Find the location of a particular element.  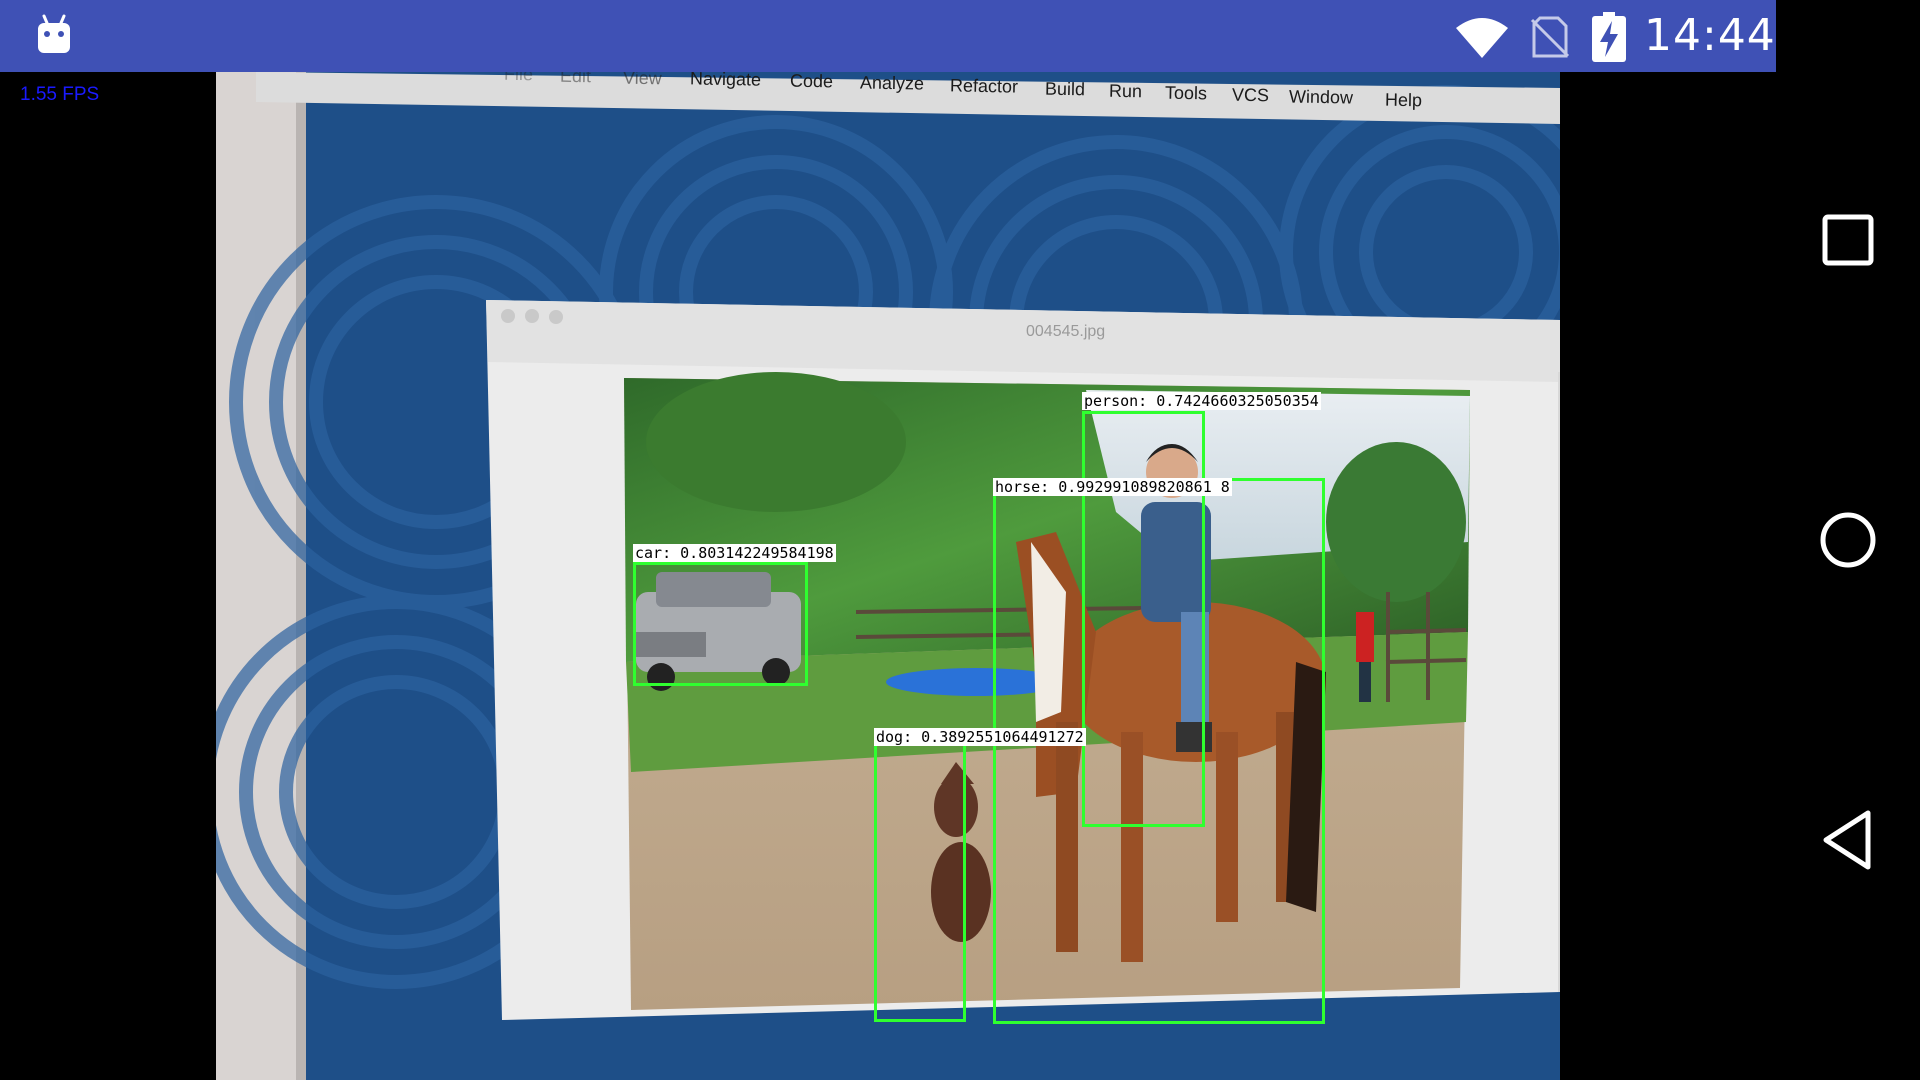

fps-counter: 1.55 FPS is located at coordinates (60, 94).